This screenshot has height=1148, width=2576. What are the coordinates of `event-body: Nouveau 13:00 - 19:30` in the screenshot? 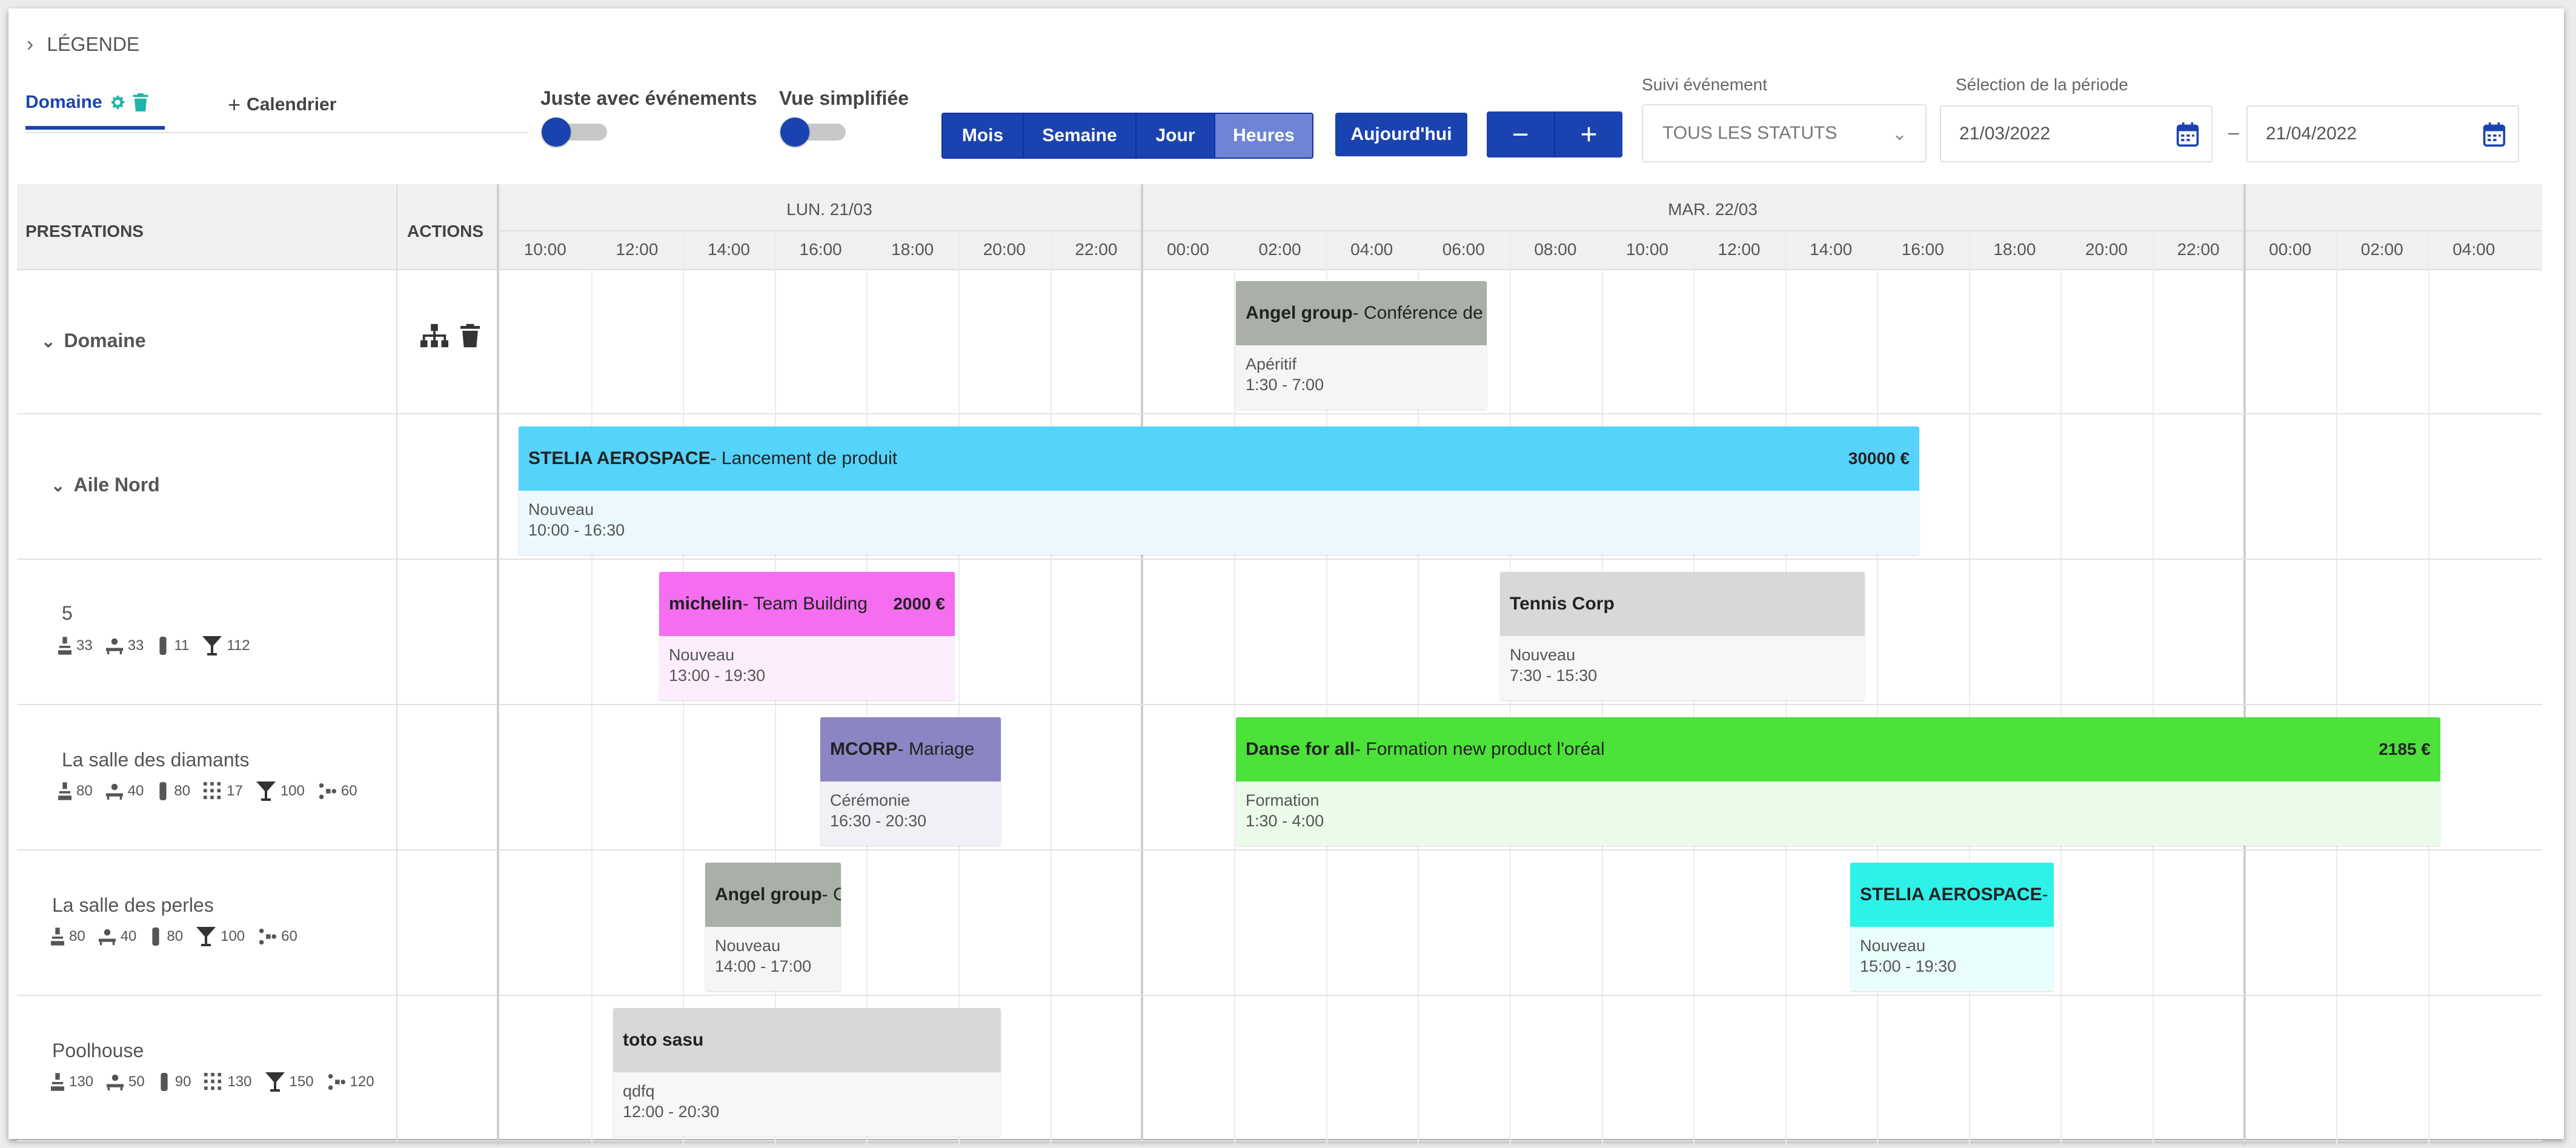 It's located at (807, 668).